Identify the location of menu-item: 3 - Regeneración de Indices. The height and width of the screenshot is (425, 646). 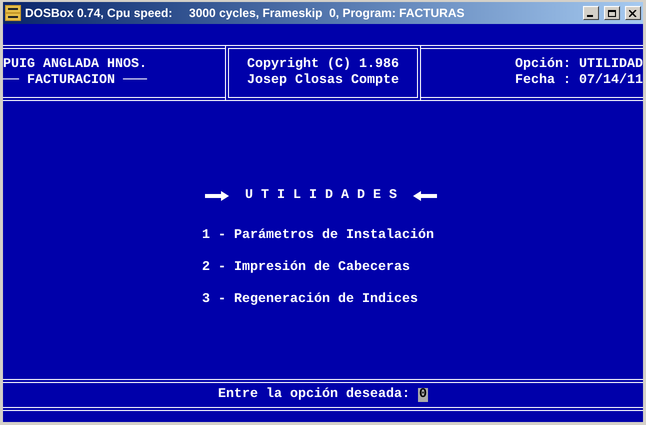
(422, 300).